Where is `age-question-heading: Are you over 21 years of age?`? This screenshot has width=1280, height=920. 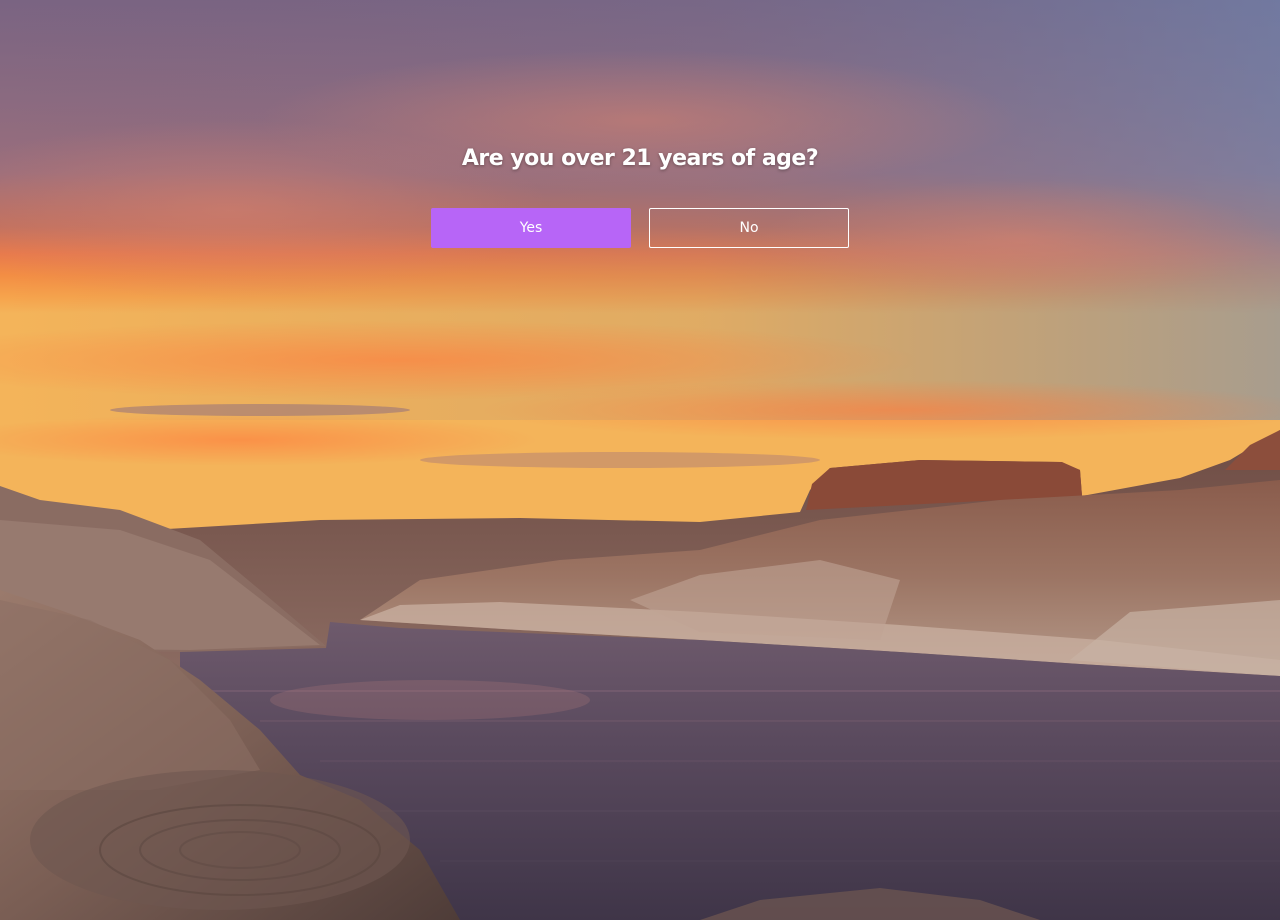
age-question-heading: Are you over 21 years of age? is located at coordinates (640, 158).